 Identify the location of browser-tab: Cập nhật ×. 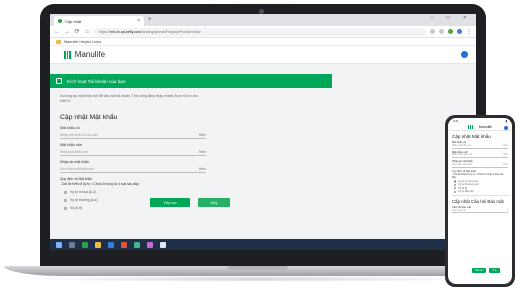
(99, 21).